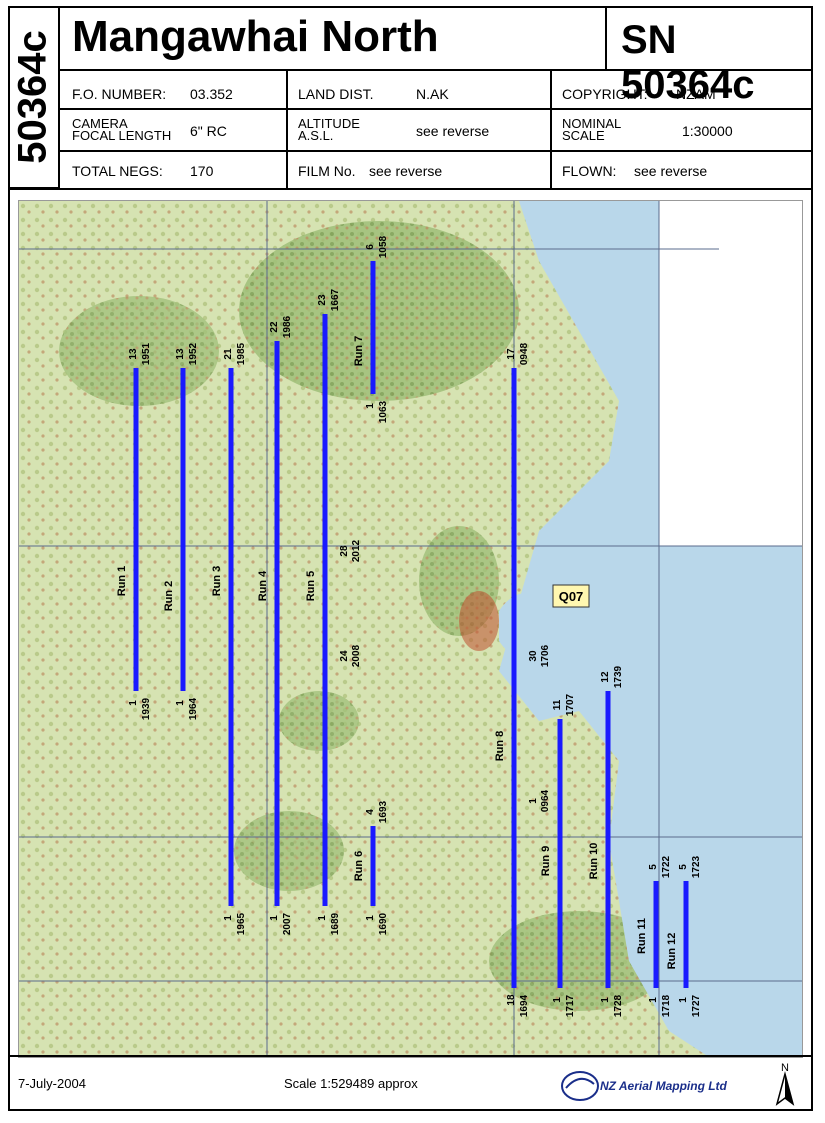 The image size is (825, 1123). I want to click on film-label: FILM No., so click(327, 171).